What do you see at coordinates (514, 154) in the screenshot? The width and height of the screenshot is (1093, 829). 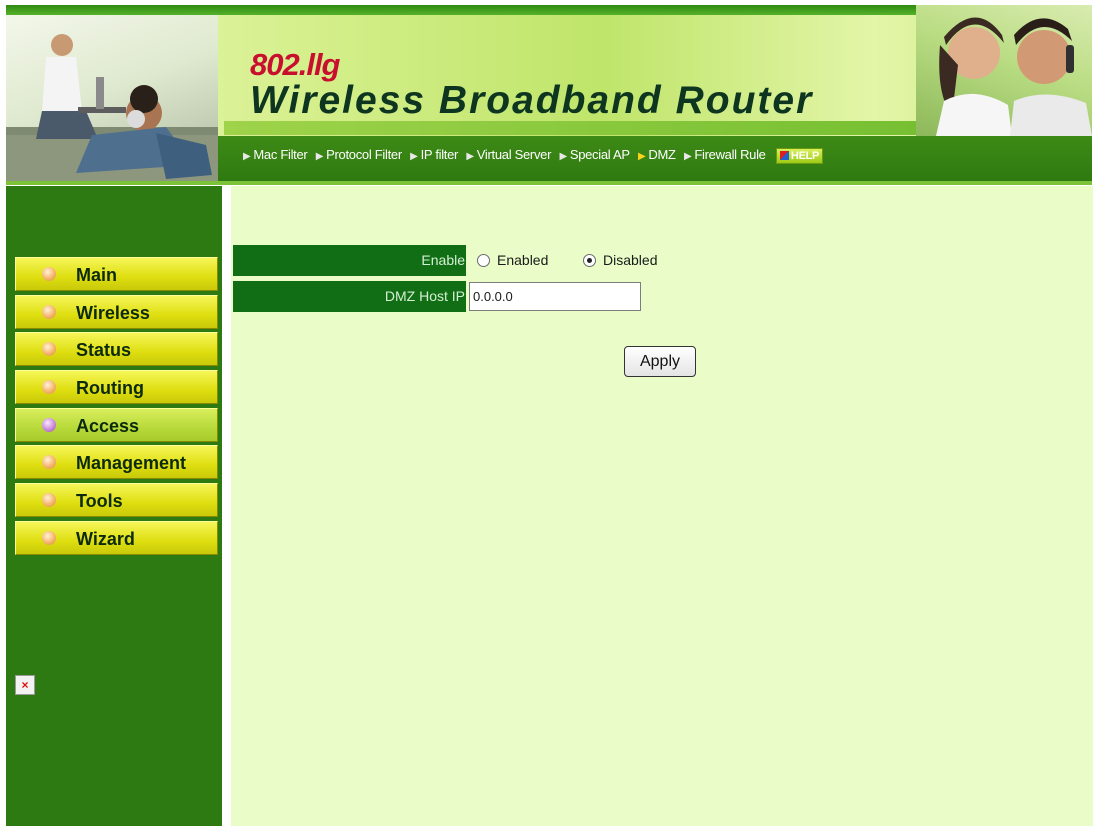 I see `nav-label: Virtual Server` at bounding box center [514, 154].